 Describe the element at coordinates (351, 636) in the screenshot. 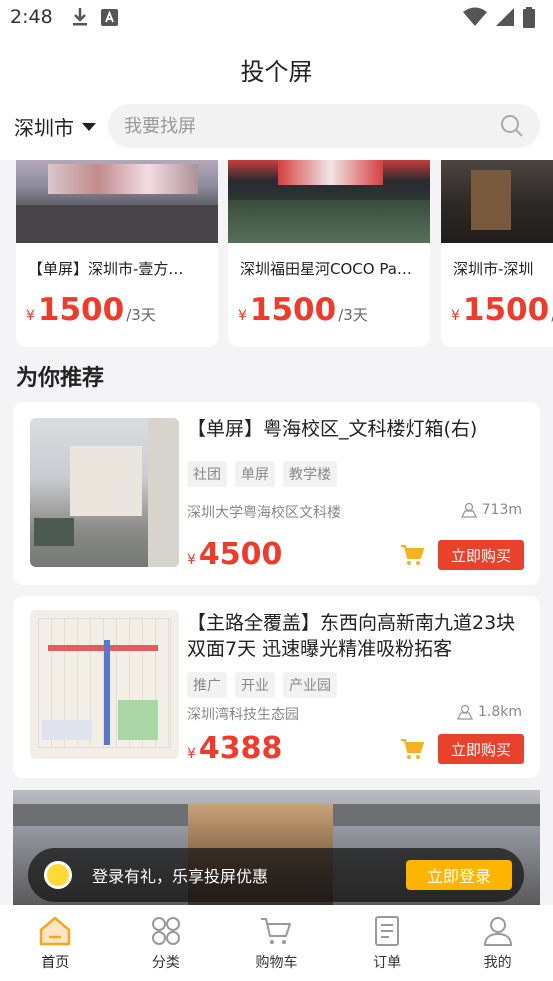

I see `item-title: 【主路全覆盖】东西向高新南九道23块双面7天 迅速曝光精准吸粉拓客` at that location.